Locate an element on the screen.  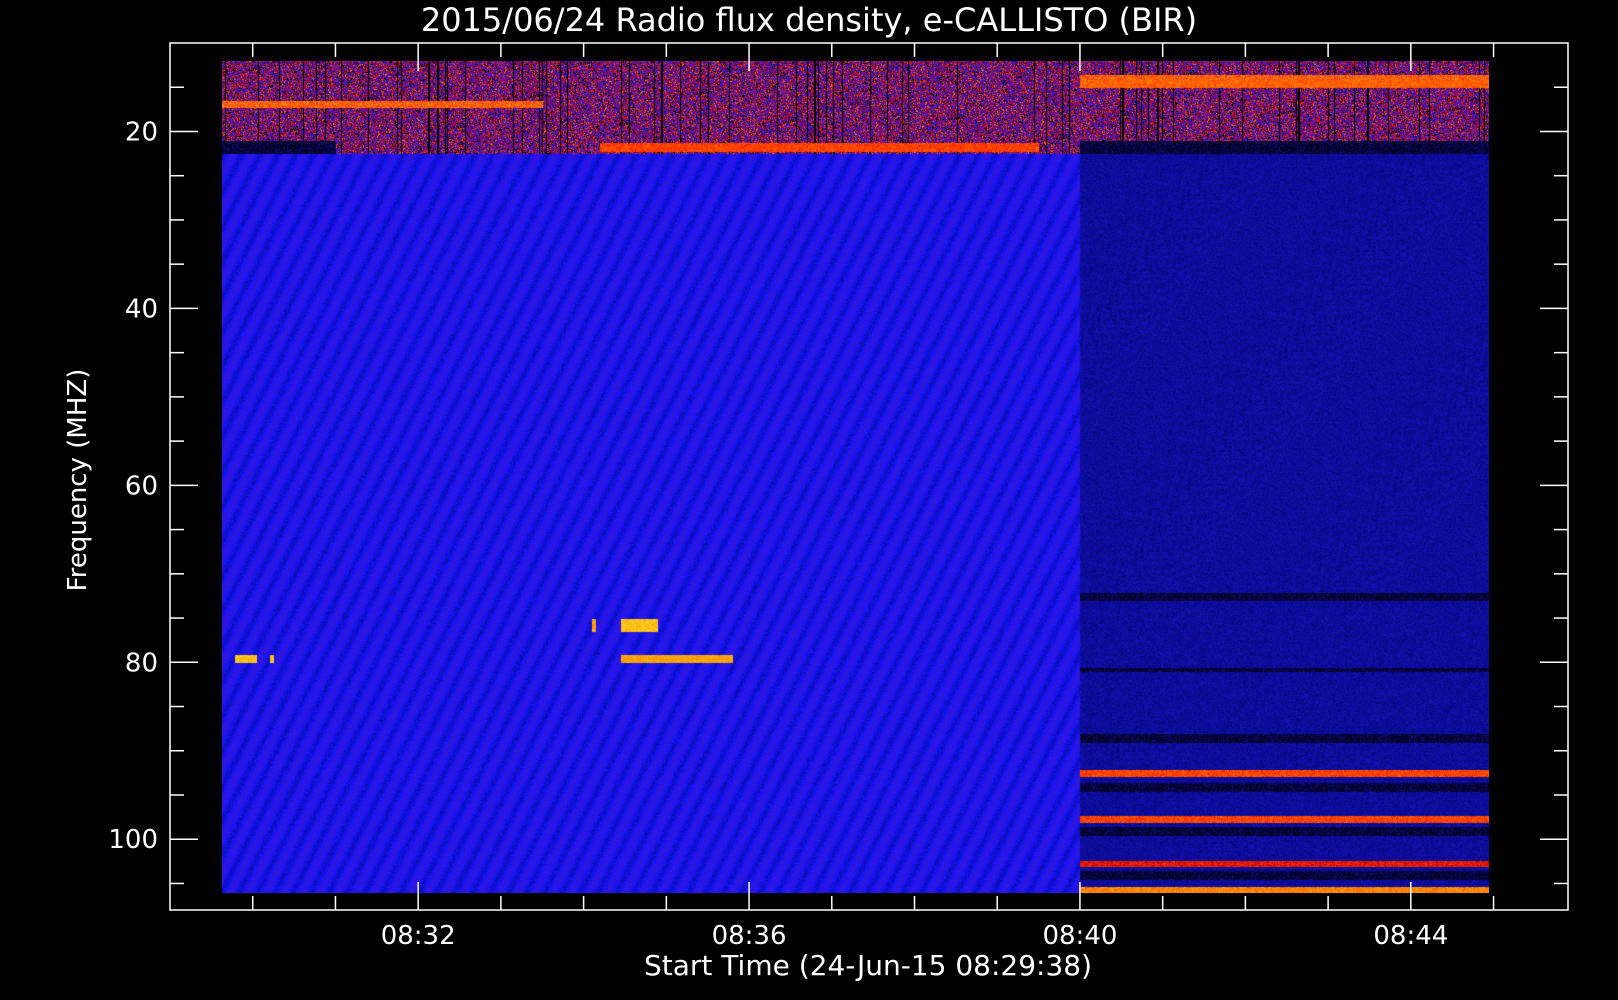
x-axis-label: Start Time (24-Jun-15 08:29:38) is located at coordinates (868, 965).